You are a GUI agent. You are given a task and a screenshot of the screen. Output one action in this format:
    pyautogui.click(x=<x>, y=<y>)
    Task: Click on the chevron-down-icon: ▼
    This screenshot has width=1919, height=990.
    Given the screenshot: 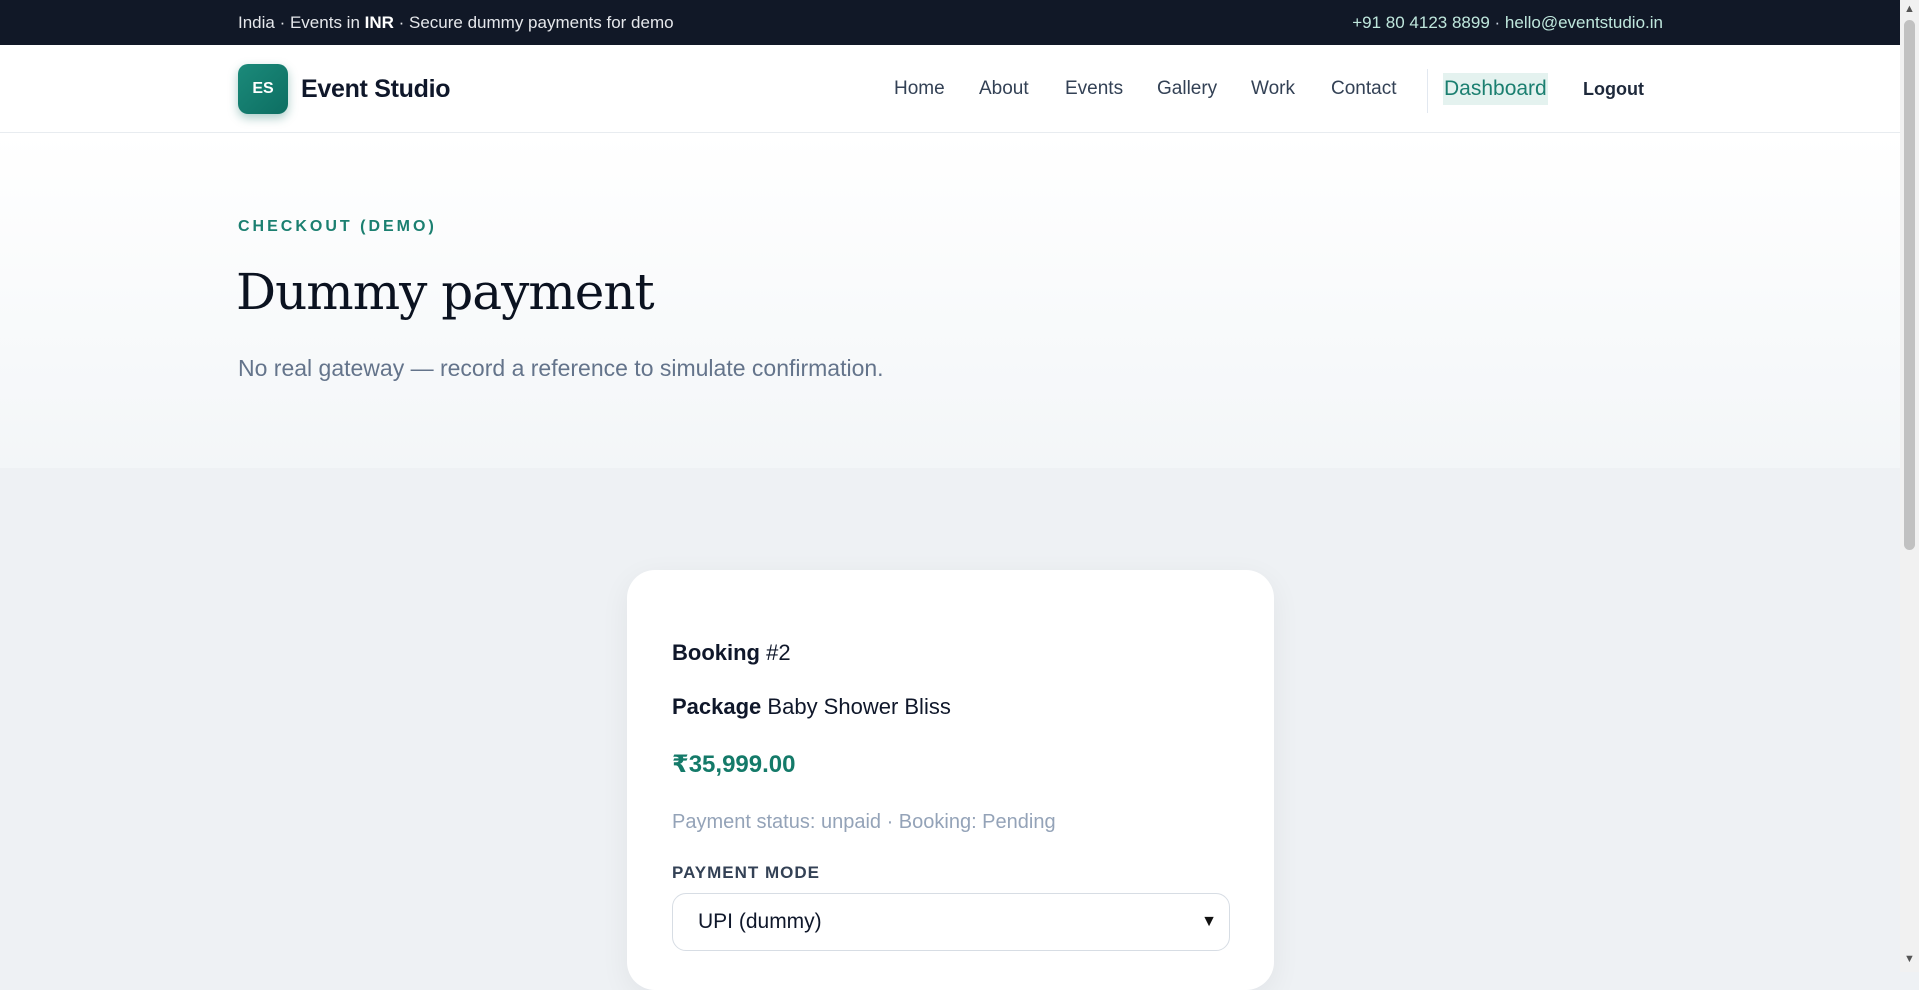 What is the action you would take?
    pyautogui.click(x=1209, y=921)
    